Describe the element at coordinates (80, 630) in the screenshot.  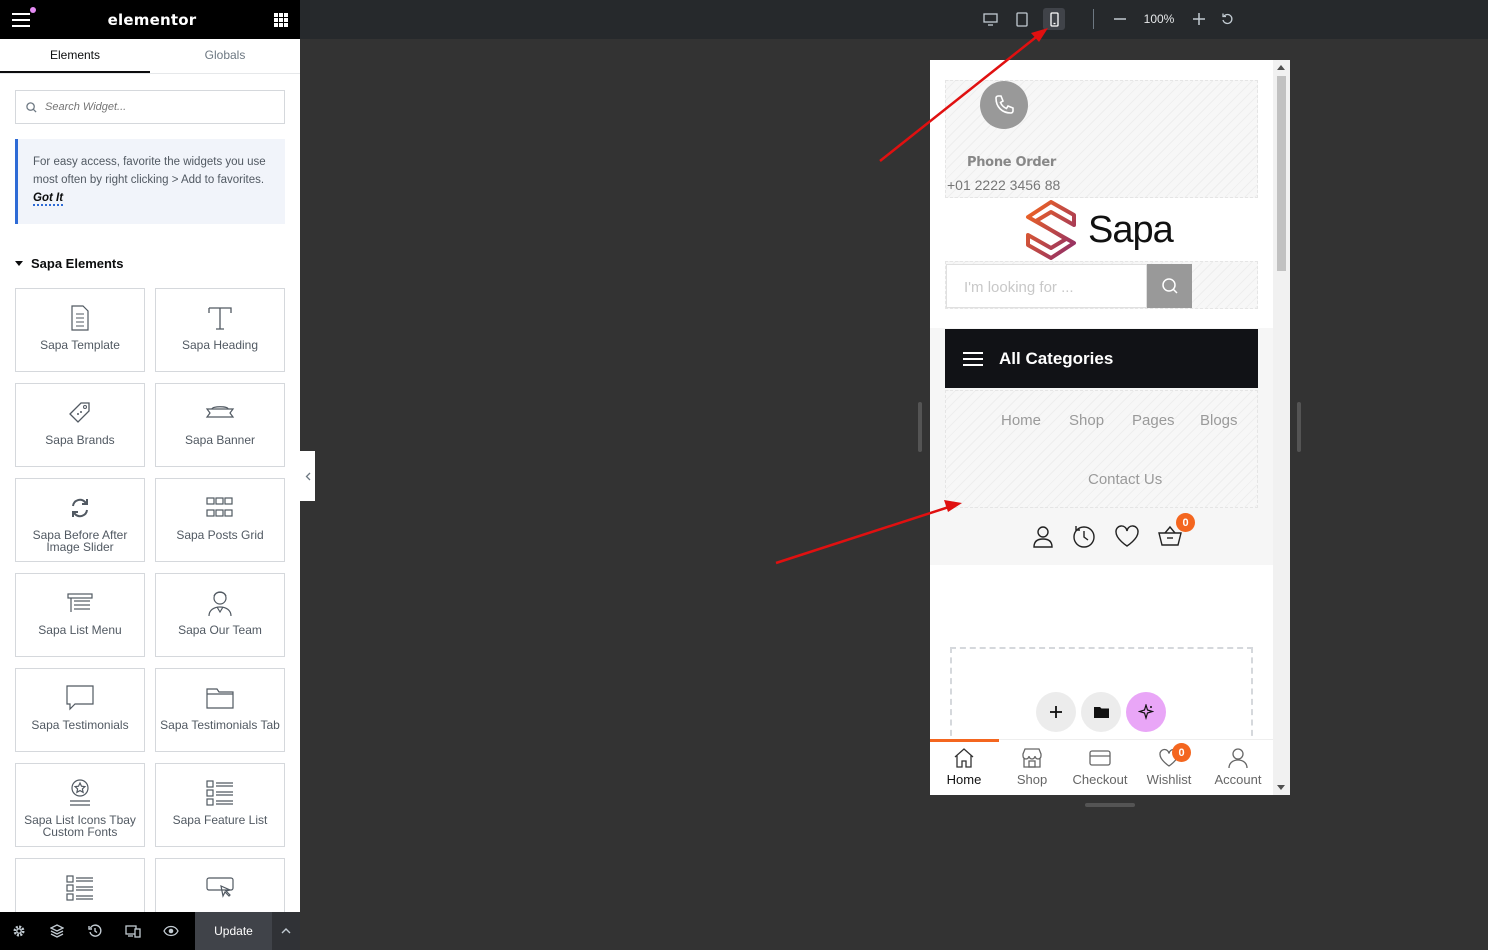
I see `widget-label: Sapa List Menu` at that location.